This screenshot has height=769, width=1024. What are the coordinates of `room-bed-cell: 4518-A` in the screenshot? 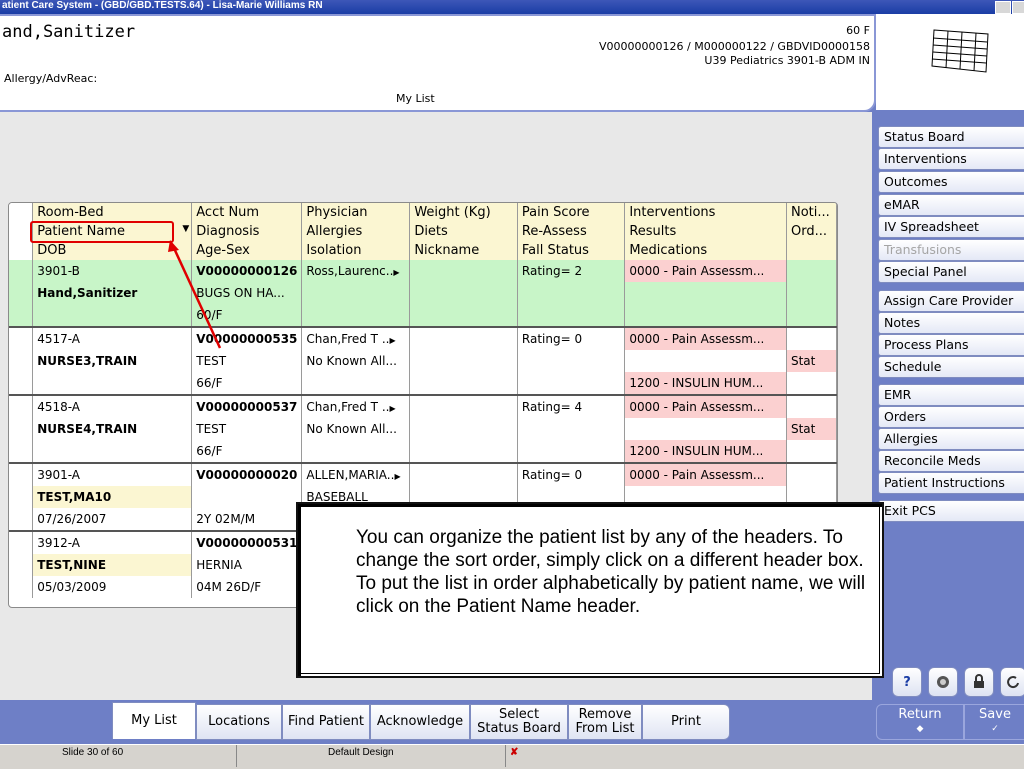 It's located at (112, 406).